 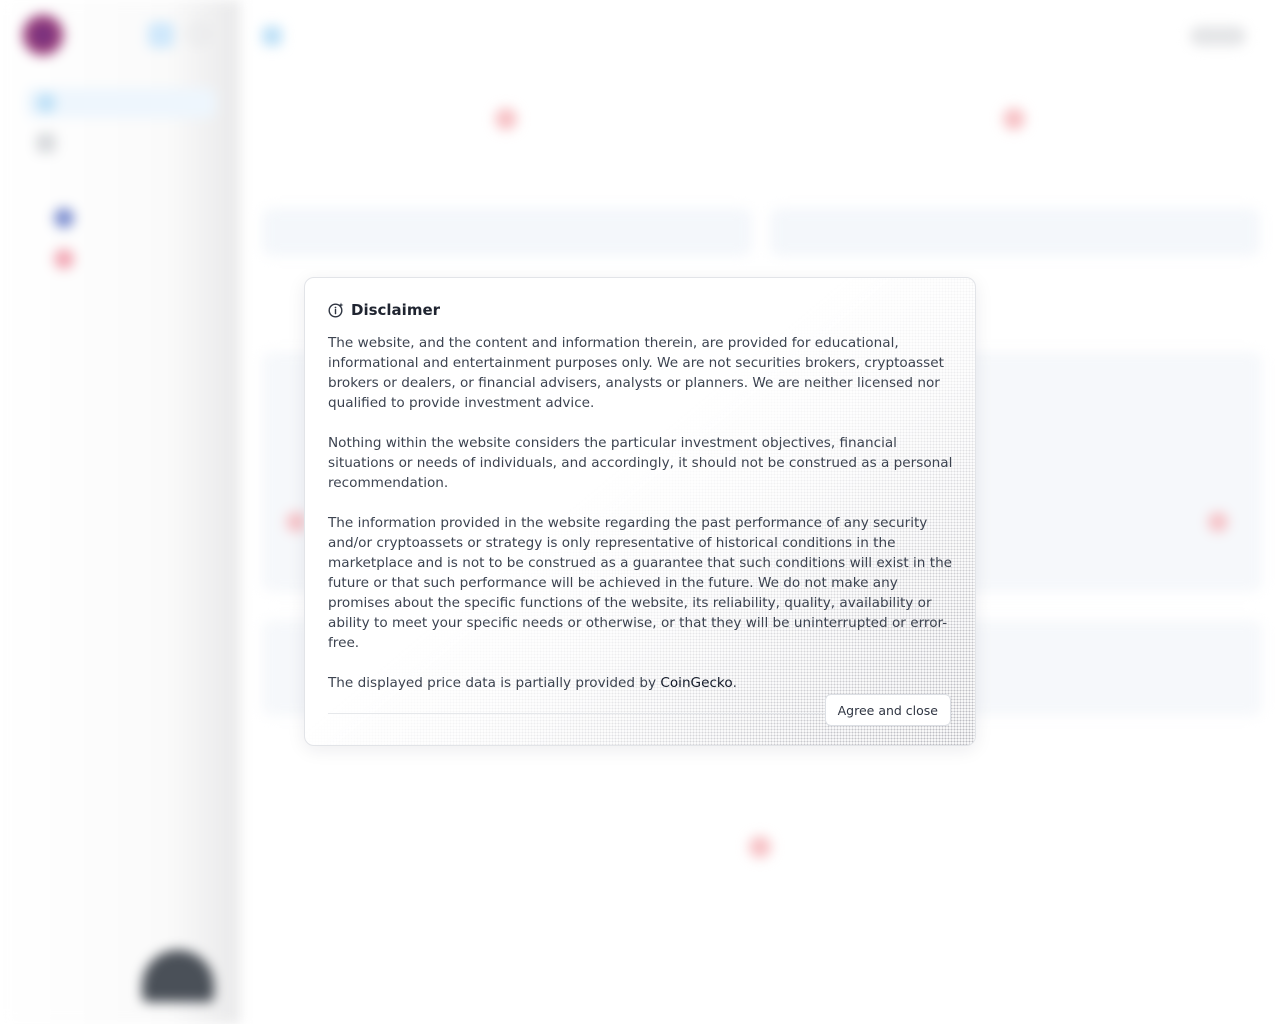 What do you see at coordinates (887, 710) in the screenshot?
I see `agree-and-close-button: Agree and close` at bounding box center [887, 710].